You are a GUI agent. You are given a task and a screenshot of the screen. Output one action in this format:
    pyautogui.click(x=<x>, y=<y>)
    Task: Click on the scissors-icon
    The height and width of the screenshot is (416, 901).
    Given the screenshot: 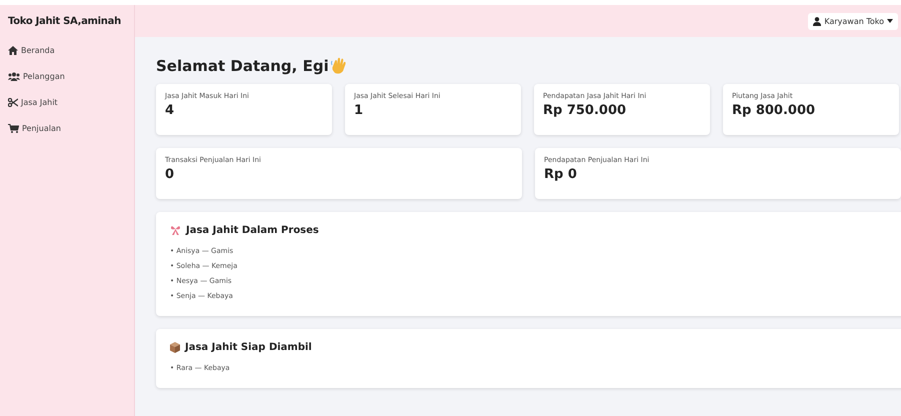 What is the action you would take?
    pyautogui.click(x=13, y=102)
    